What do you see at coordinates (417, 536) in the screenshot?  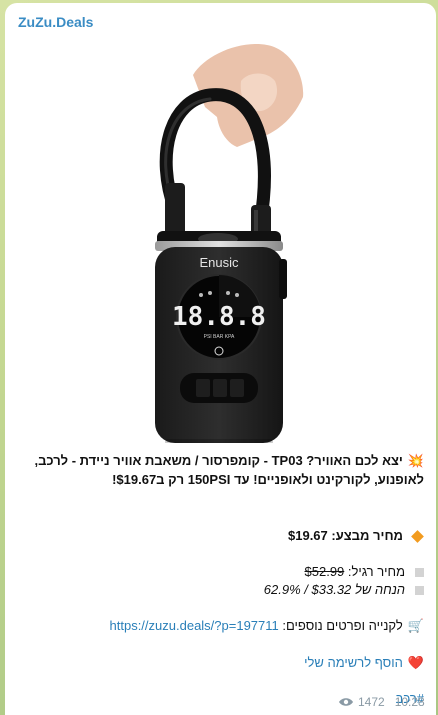 I see `orange-diamond-icon` at bounding box center [417, 536].